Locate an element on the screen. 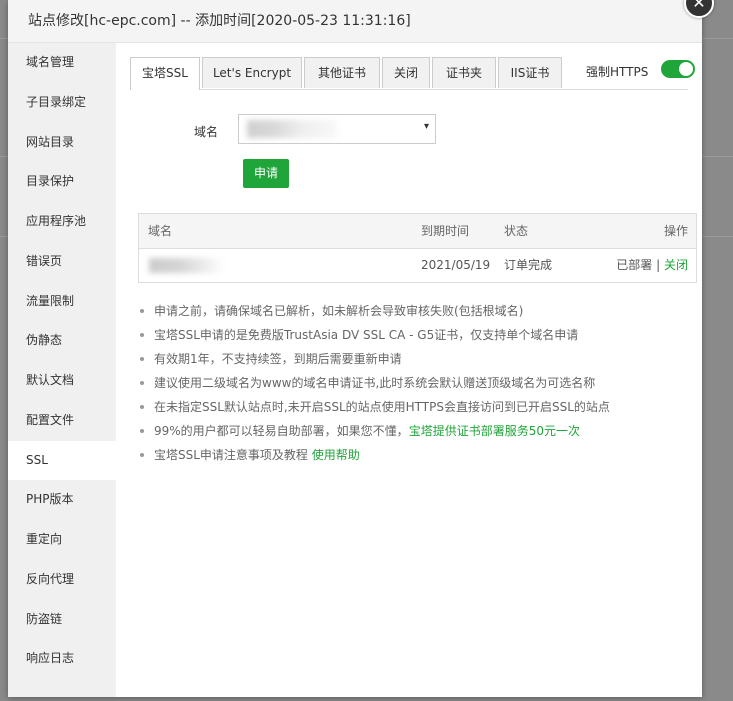  header-action: 操作 is located at coordinates (675, 231).